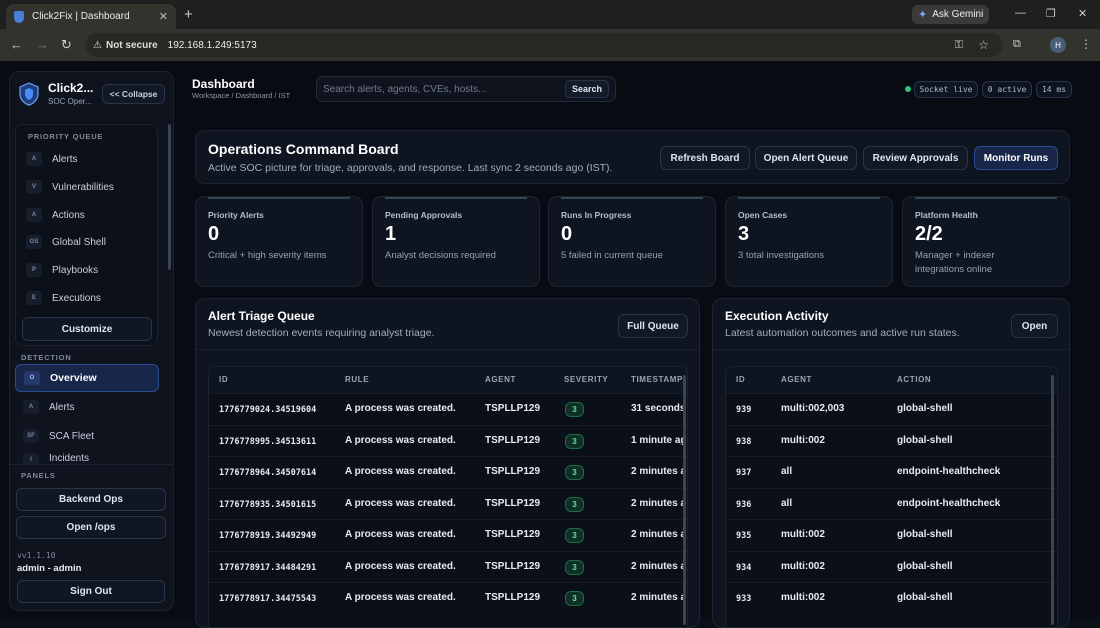 The height and width of the screenshot is (628, 1100). What do you see at coordinates (88, 436) in the screenshot?
I see `sidebar-item-sca-fleet: SF SCA Fleet` at bounding box center [88, 436].